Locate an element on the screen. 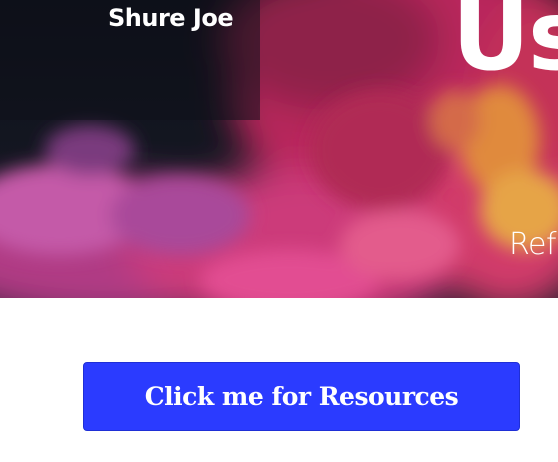 The height and width of the screenshot is (462, 558). hero-subheading: Refl is located at coordinates (533, 244).